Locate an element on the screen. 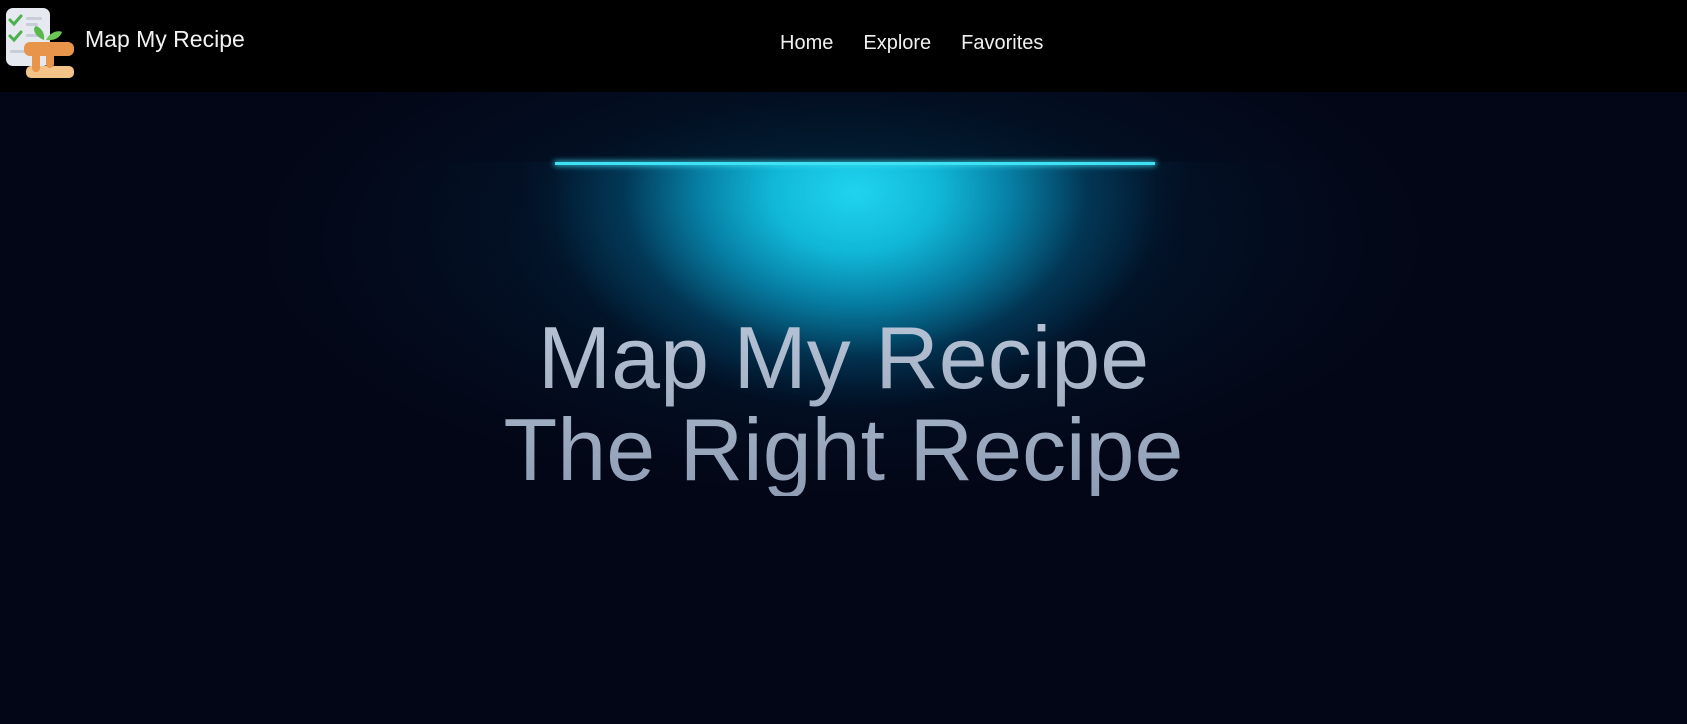 The image size is (1687, 724). hero-headline-line-1: Map My Recipe is located at coordinates (843, 357).